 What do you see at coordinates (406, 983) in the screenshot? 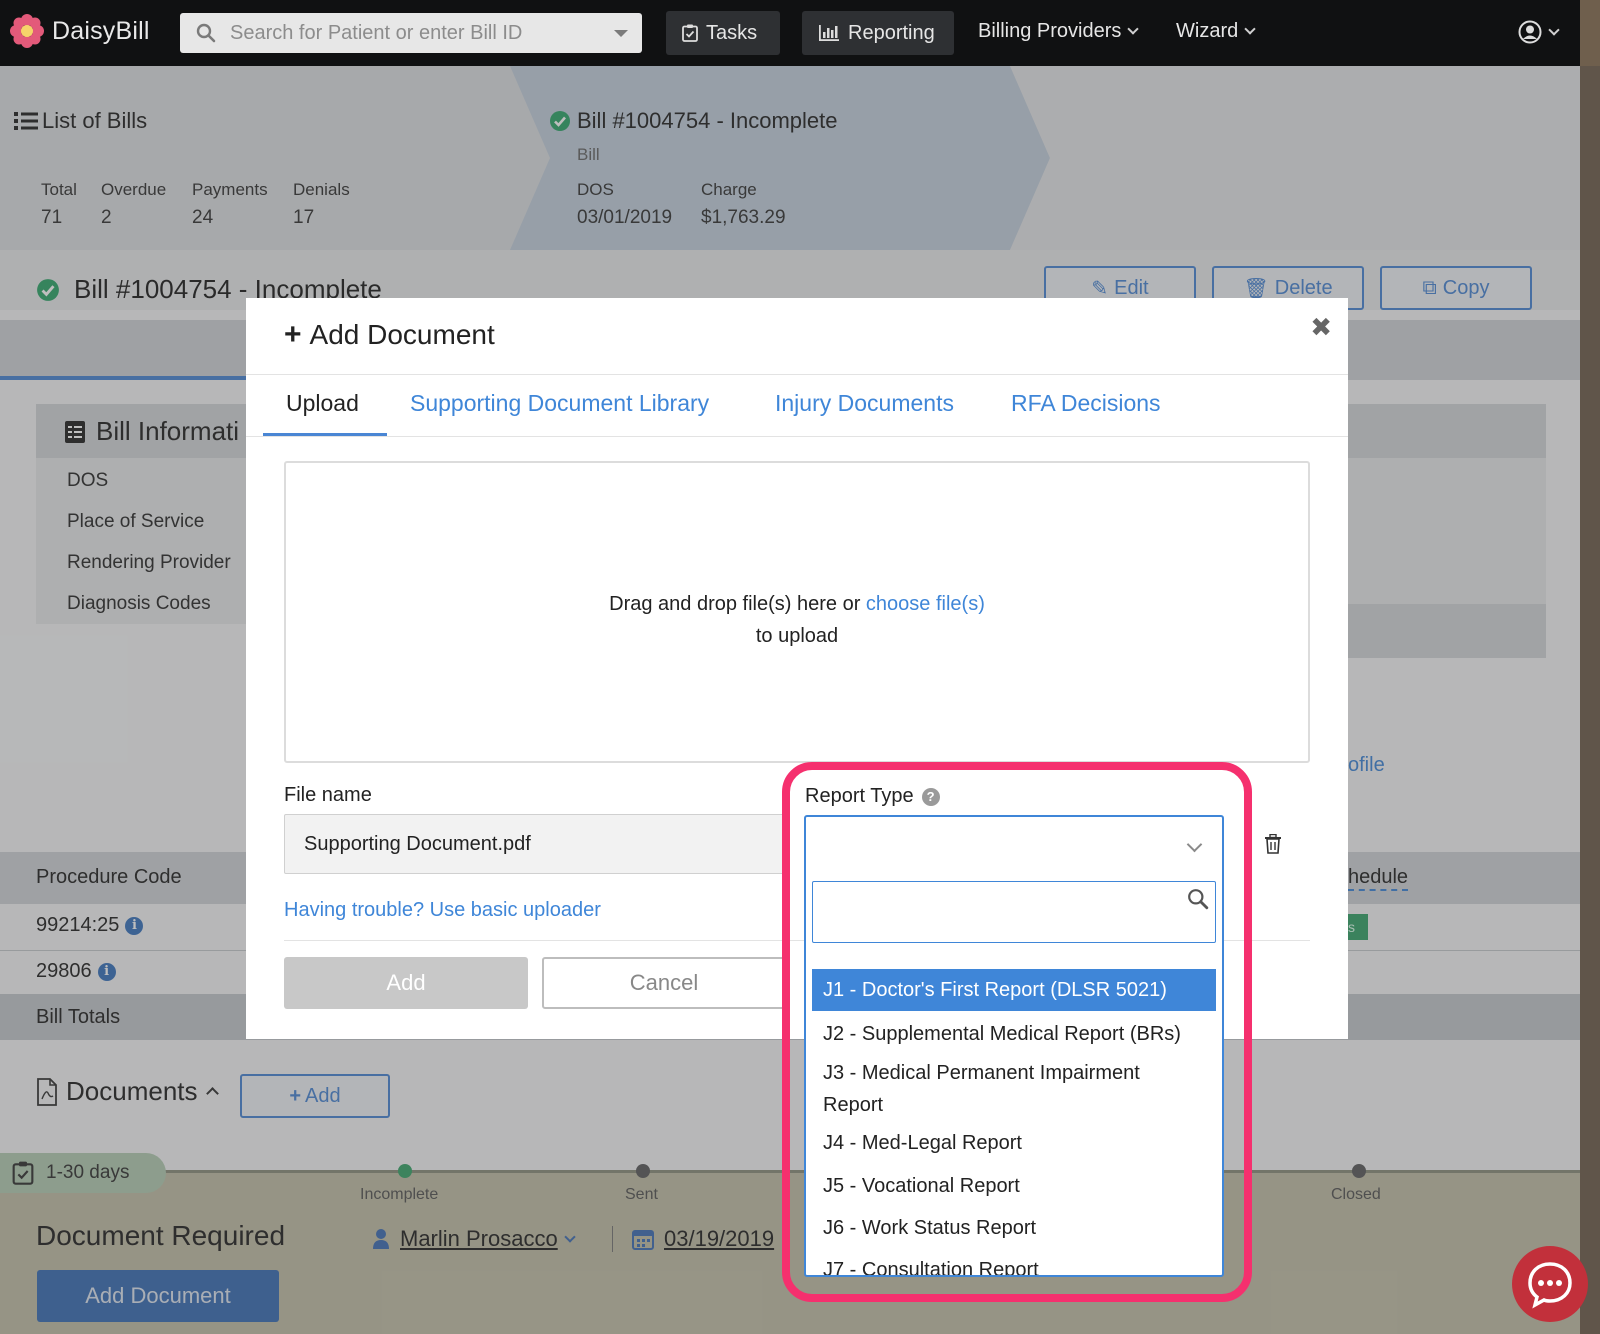
I see `add-button: Add` at bounding box center [406, 983].